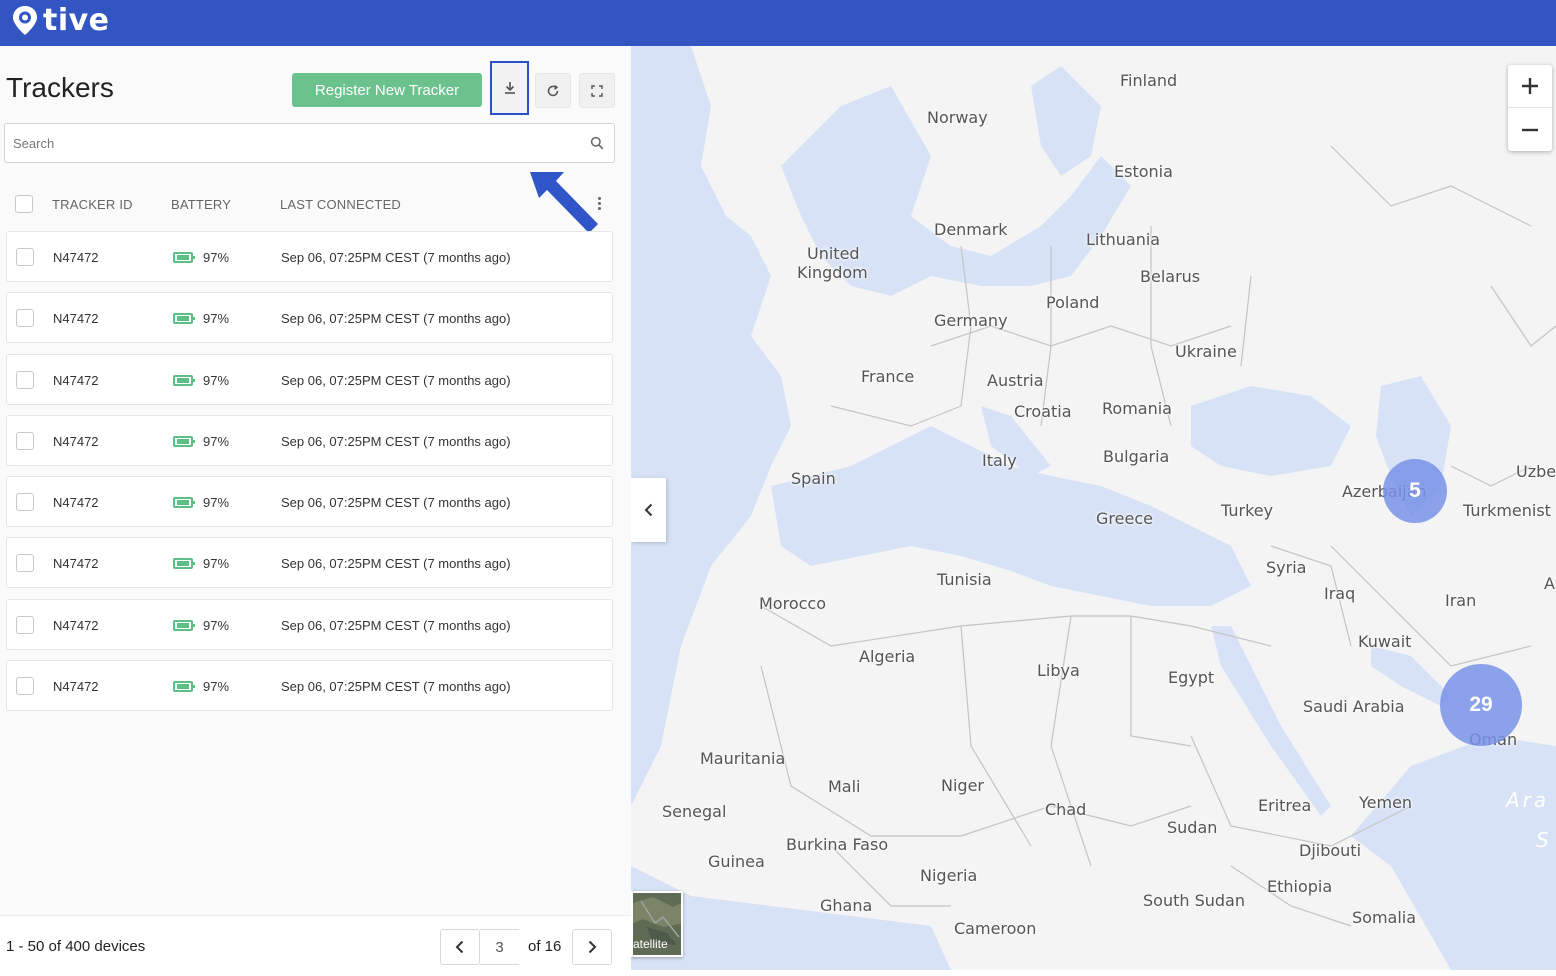  What do you see at coordinates (1461, 600) in the screenshot?
I see `country-label: Iran` at bounding box center [1461, 600].